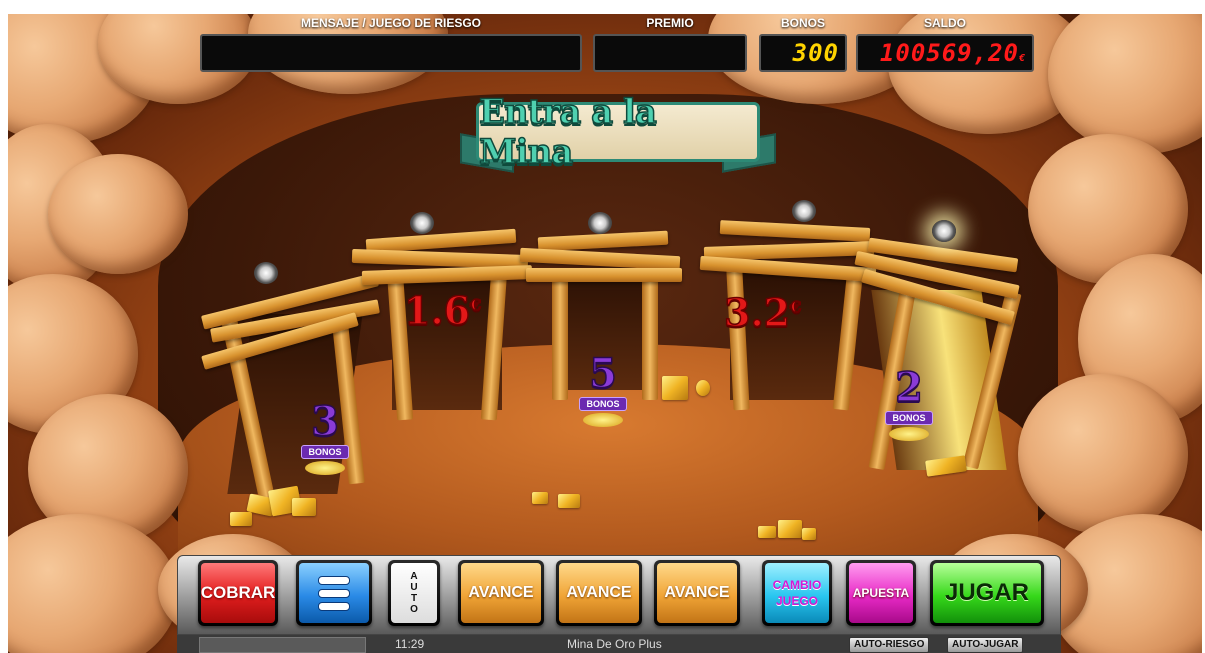 The height and width of the screenshot is (653, 1205). I want to click on bonus-count: 2, so click(908, 387).